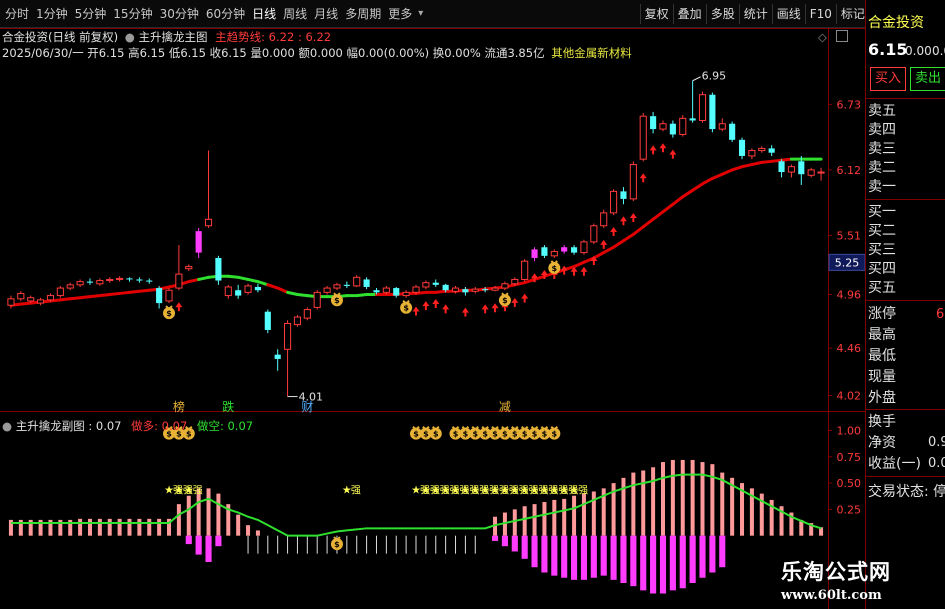  What do you see at coordinates (130, 37) in the screenshot?
I see `indicator-toggle-icon: ●` at bounding box center [130, 37].